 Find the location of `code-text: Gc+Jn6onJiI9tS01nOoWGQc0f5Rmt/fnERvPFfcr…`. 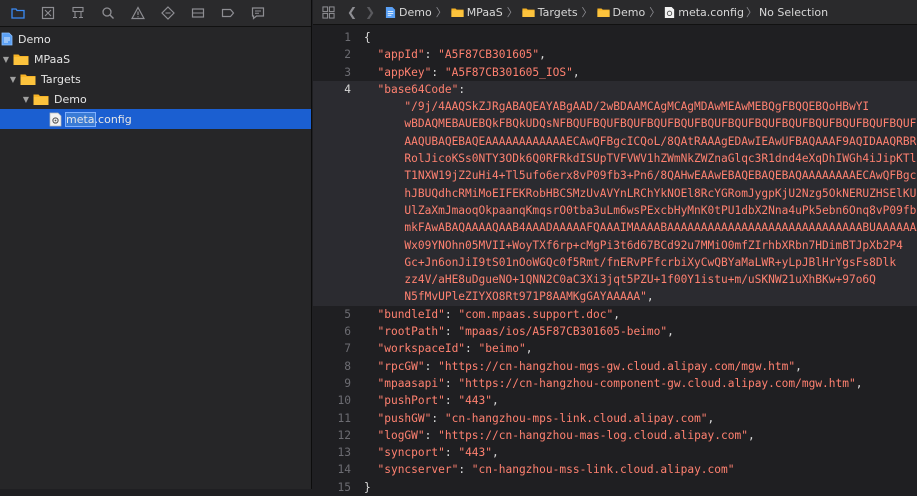

code-text: Gc+Jn6onJiI9tS01nOoWGQc0f5Rmt/fnERvPFfcr… is located at coordinates (640, 262).